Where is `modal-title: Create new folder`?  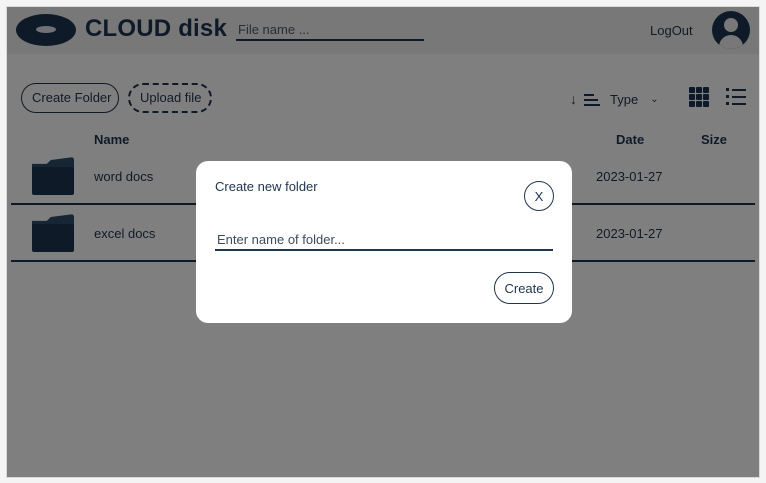 modal-title: Create new folder is located at coordinates (266, 186).